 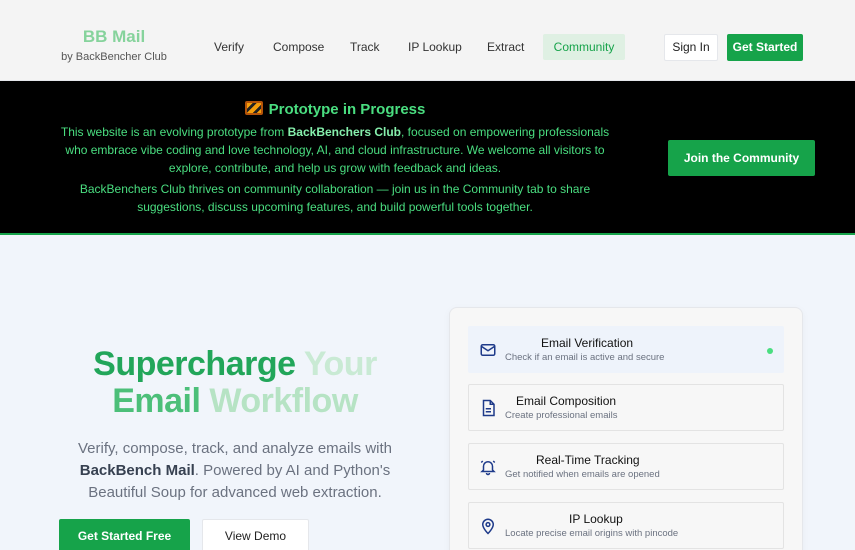 I want to click on feature-title: Real-Time Tracking, so click(x=588, y=460).